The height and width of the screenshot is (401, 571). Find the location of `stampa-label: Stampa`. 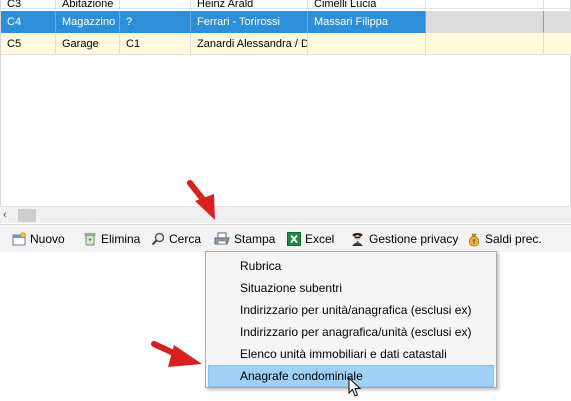

stampa-label: Stampa is located at coordinates (255, 239).